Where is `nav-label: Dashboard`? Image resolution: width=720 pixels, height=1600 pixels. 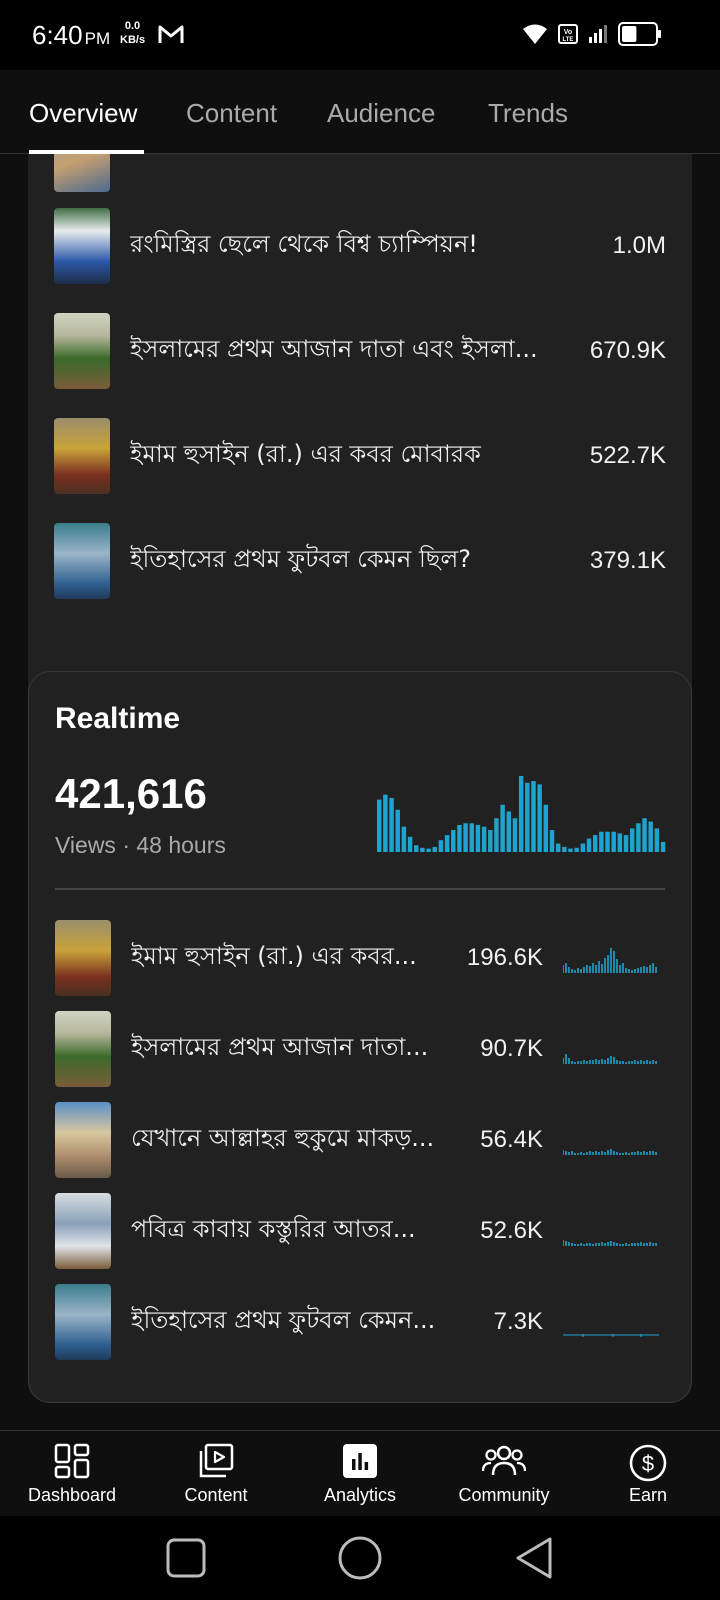 nav-label: Dashboard is located at coordinates (72, 1495).